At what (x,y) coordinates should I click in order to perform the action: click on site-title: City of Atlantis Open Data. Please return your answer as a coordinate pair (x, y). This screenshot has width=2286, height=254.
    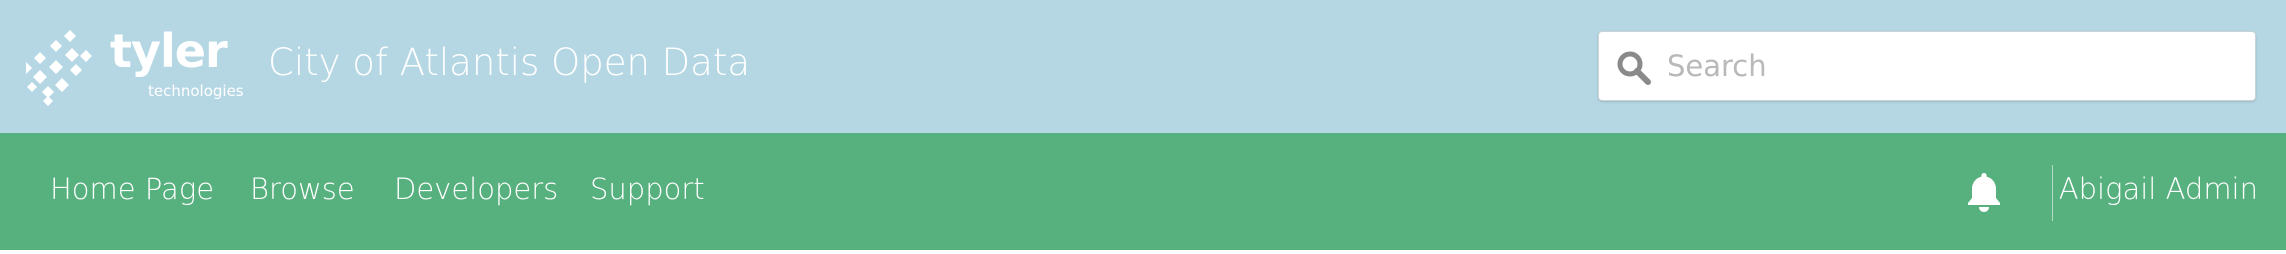
    Looking at the image, I should click on (509, 62).